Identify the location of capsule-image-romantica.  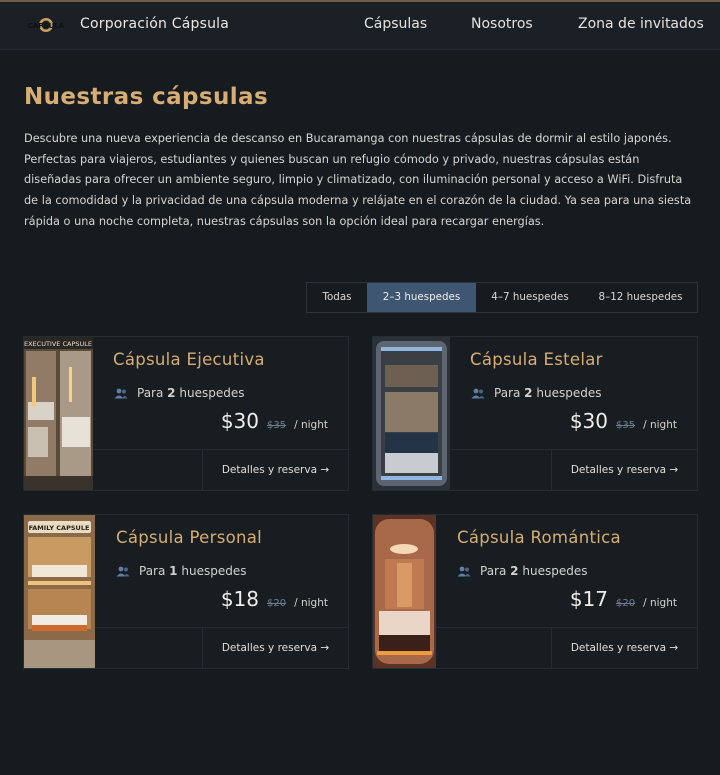
(404, 591).